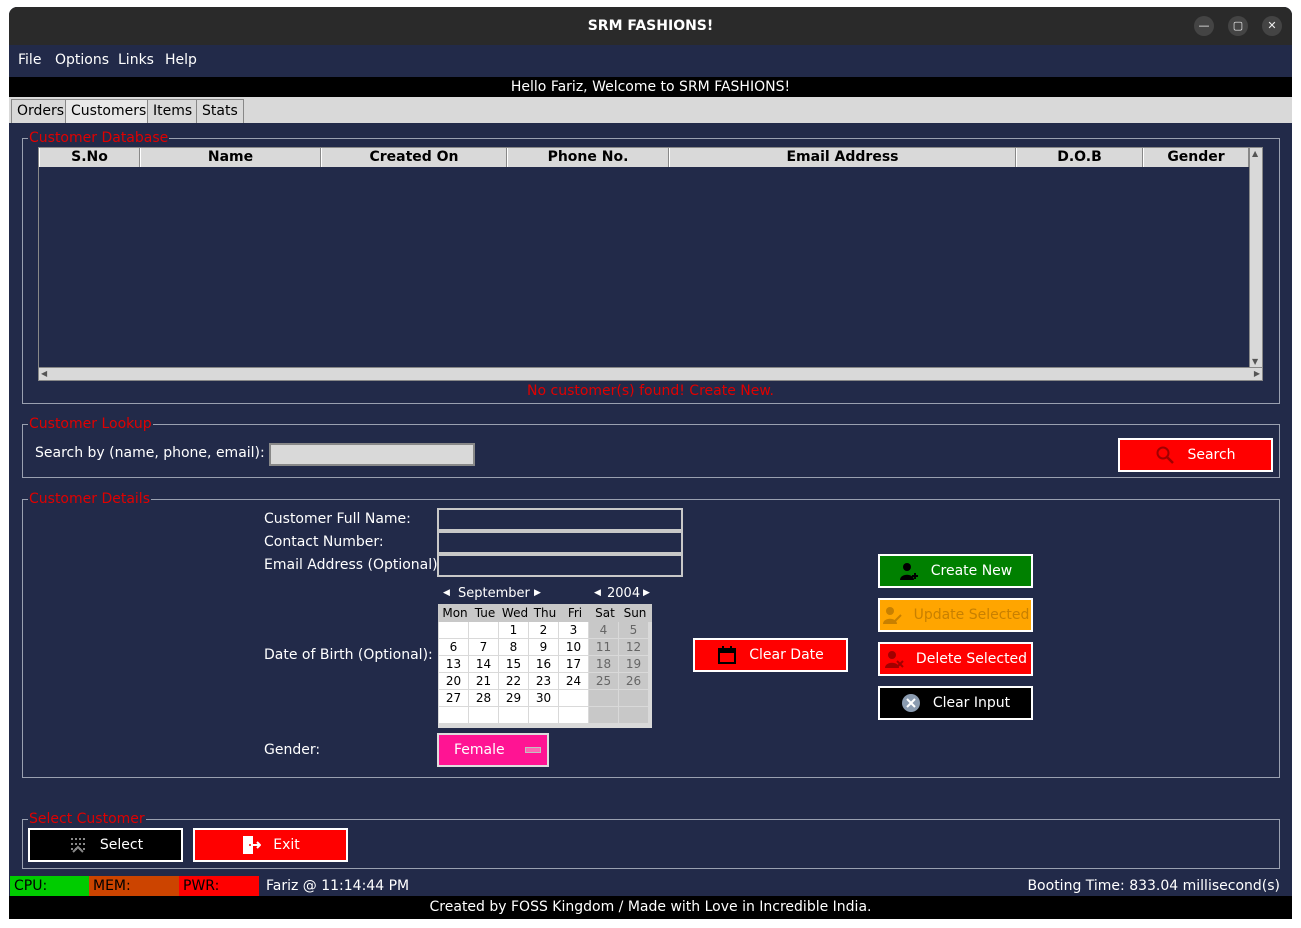  What do you see at coordinates (230, 157) in the screenshot?
I see `column-name: Name` at bounding box center [230, 157].